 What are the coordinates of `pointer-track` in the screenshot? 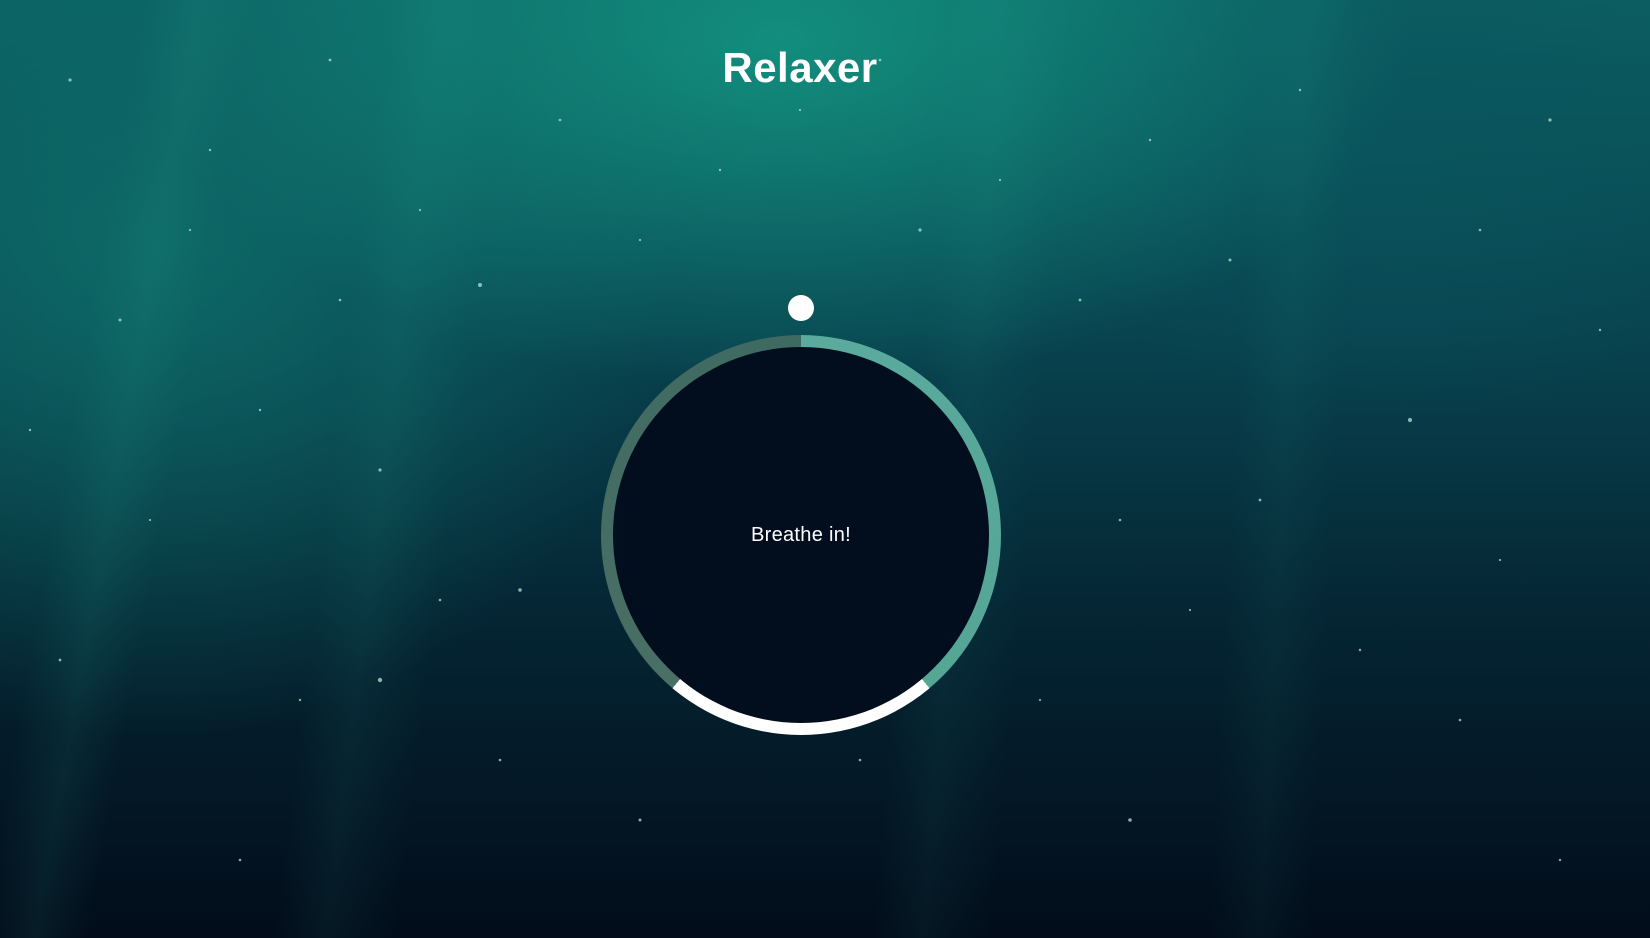 It's located at (801, 535).